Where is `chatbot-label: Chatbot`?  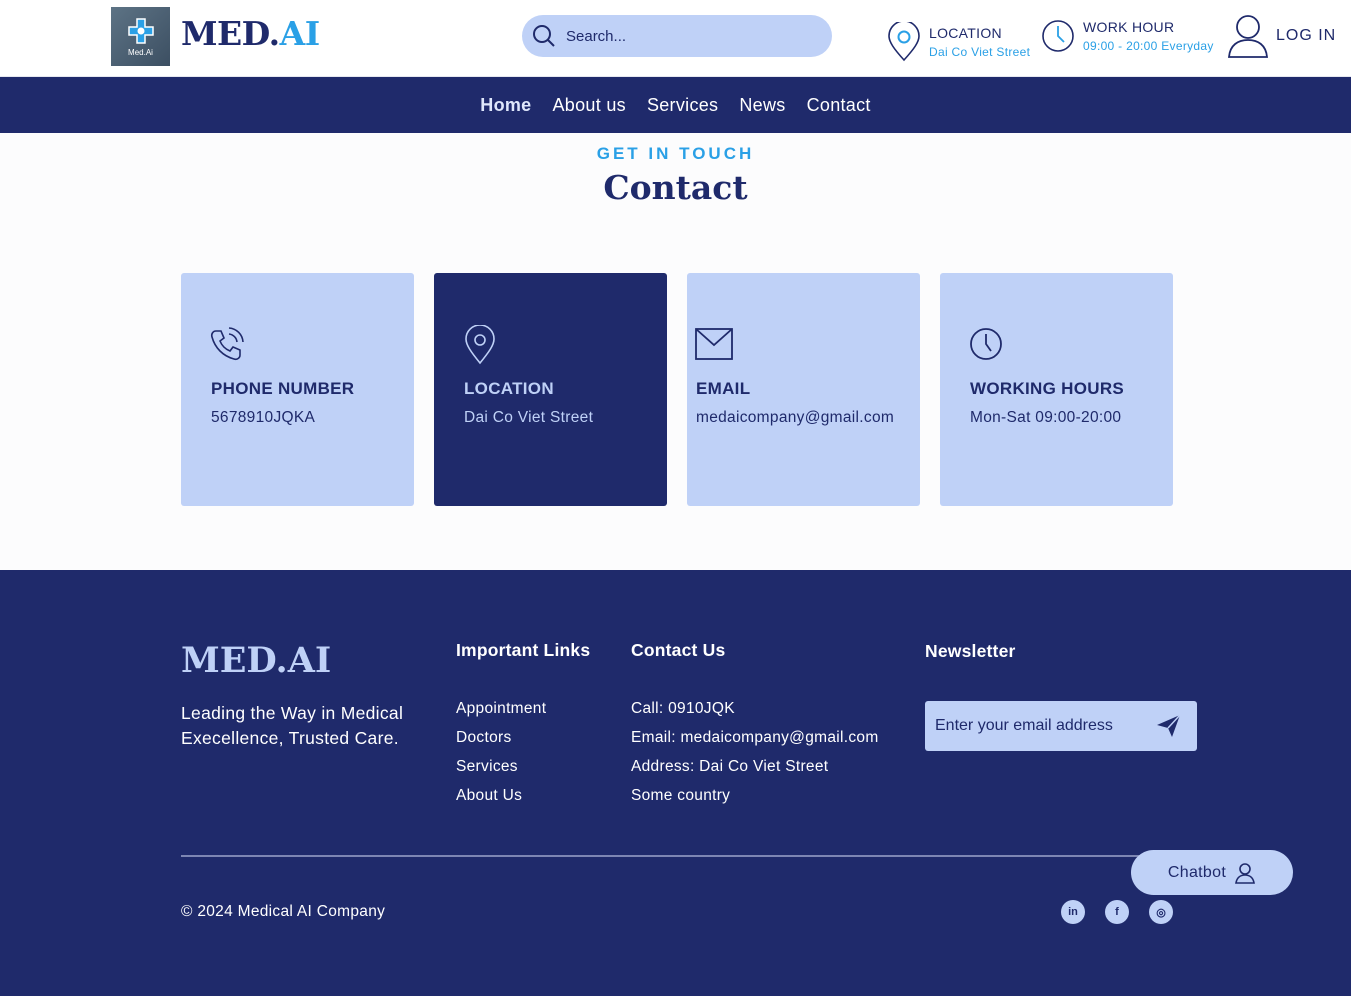 chatbot-label: Chatbot is located at coordinates (1197, 872).